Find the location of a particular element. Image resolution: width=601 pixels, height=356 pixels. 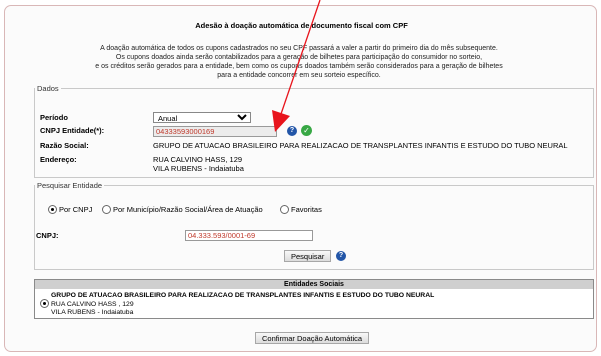

arrow-head is located at coordinates (281, 121).